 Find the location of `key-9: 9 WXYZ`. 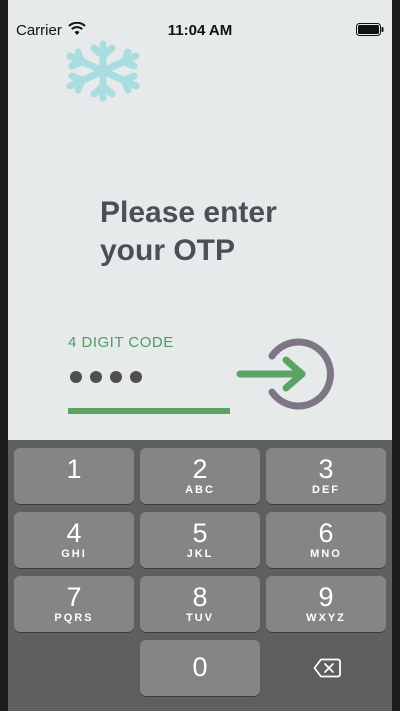

key-9: 9 WXYZ is located at coordinates (326, 604).